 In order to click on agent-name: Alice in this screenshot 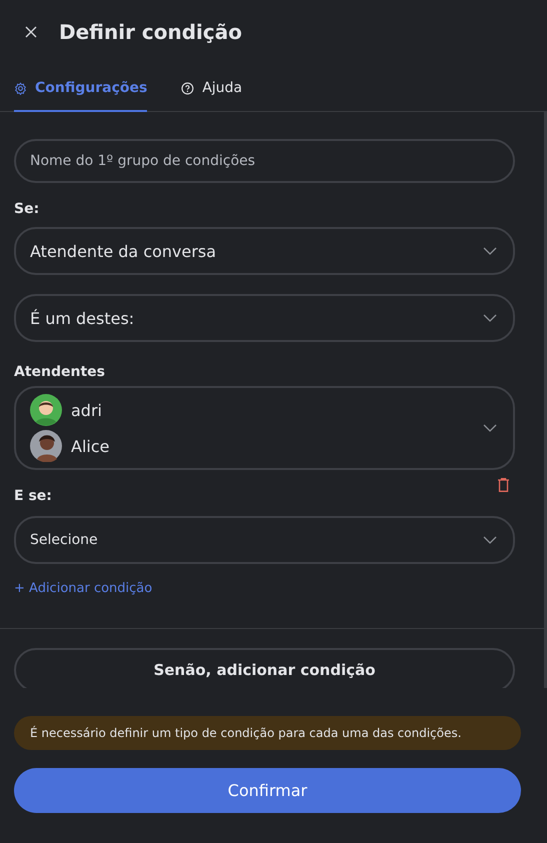, I will do `click(90, 446)`.